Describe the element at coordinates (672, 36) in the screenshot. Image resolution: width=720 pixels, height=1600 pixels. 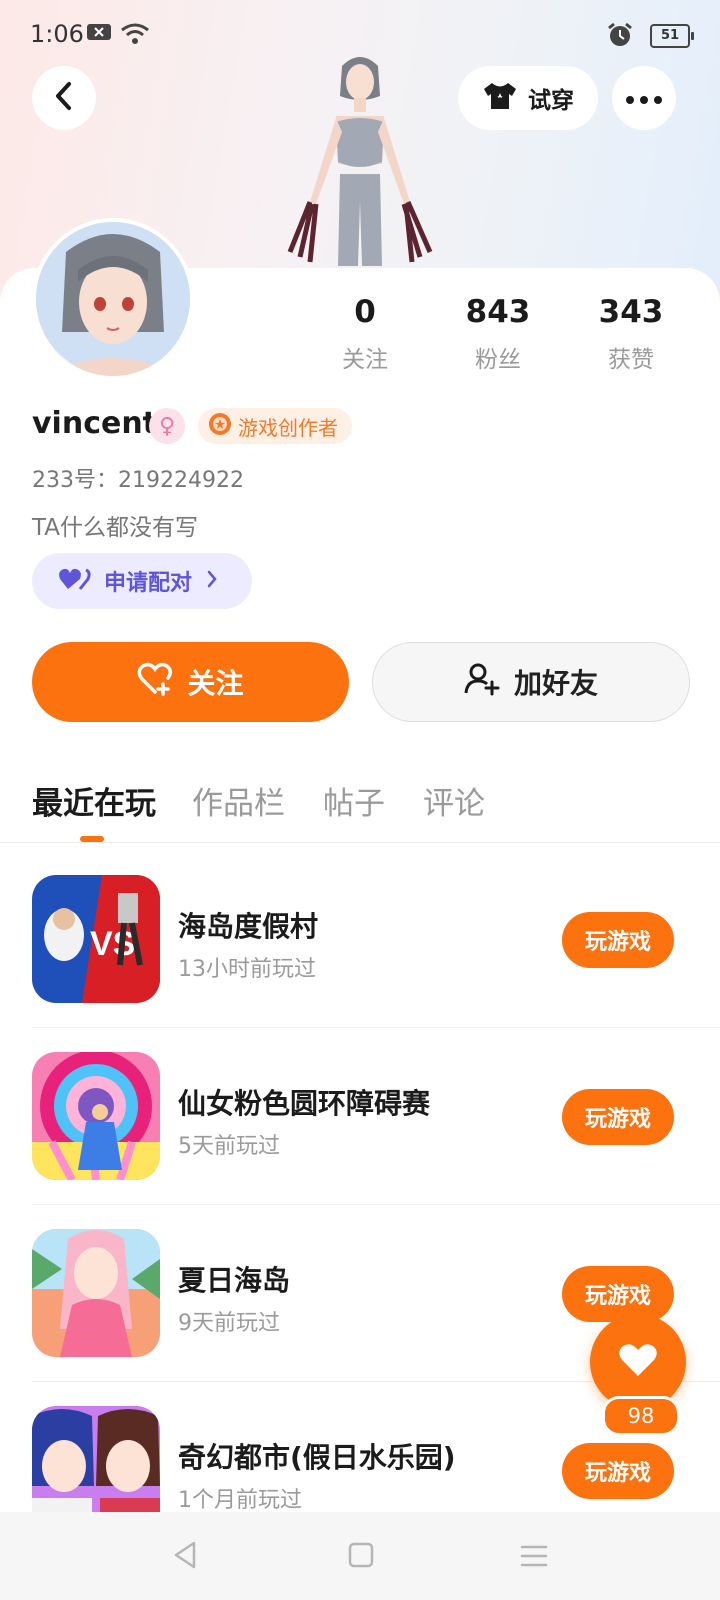
I see `battery-indicator: 51` at that location.